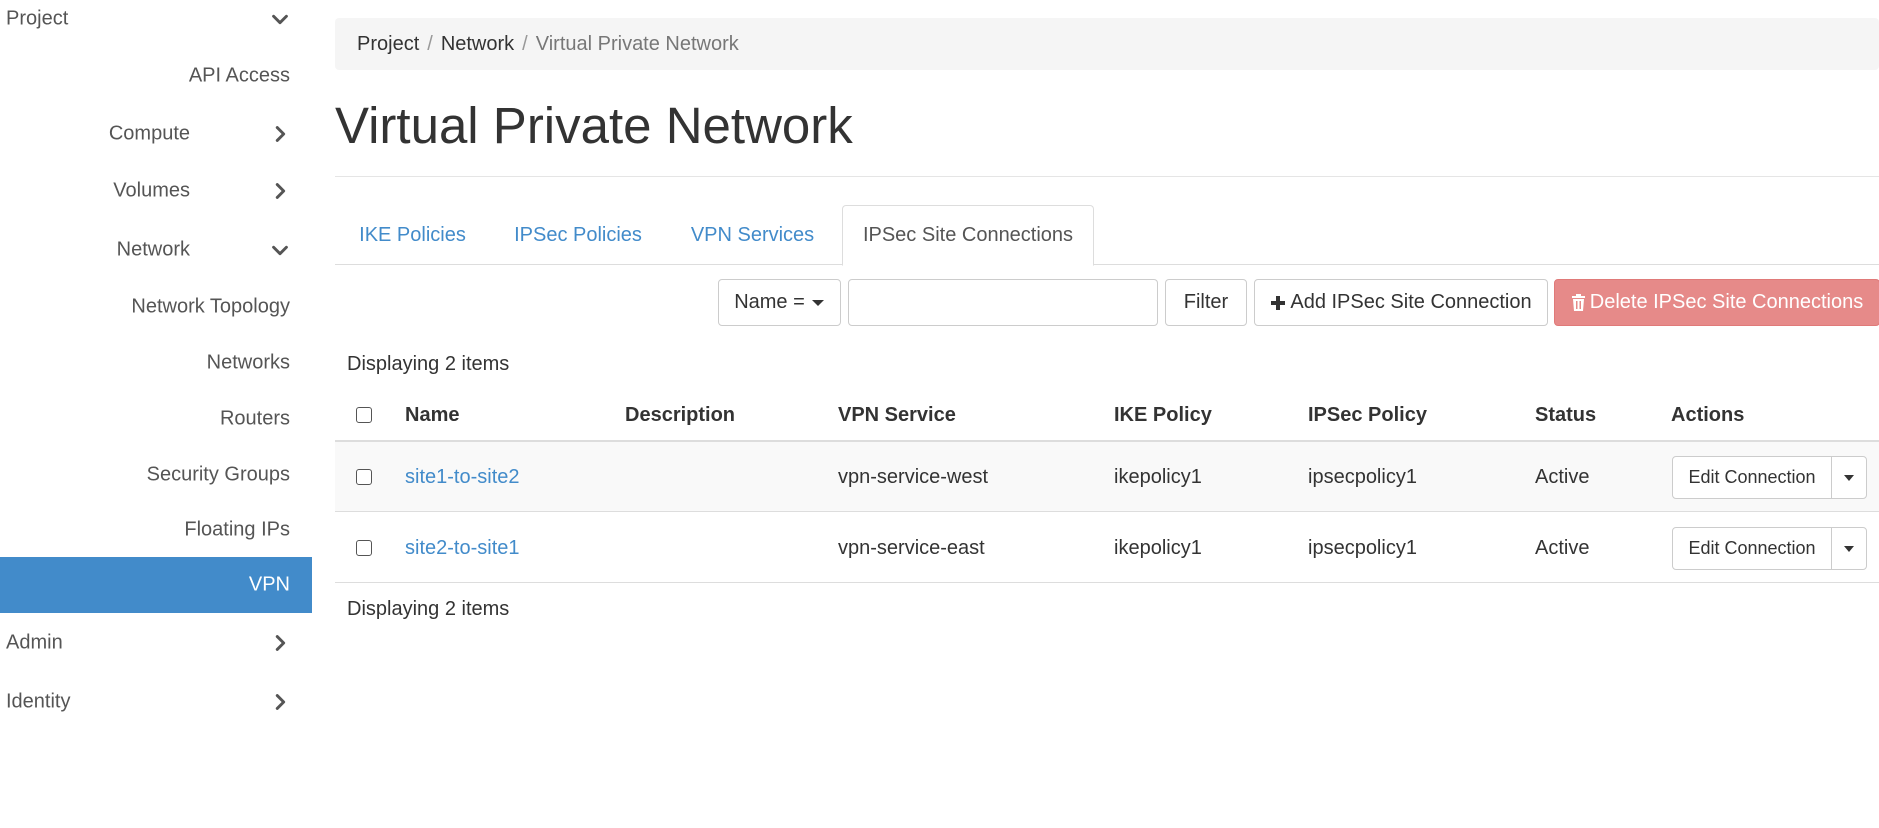 The width and height of the screenshot is (1879, 828). I want to click on sidebar-item-api-access: API Access, so click(156, 76).